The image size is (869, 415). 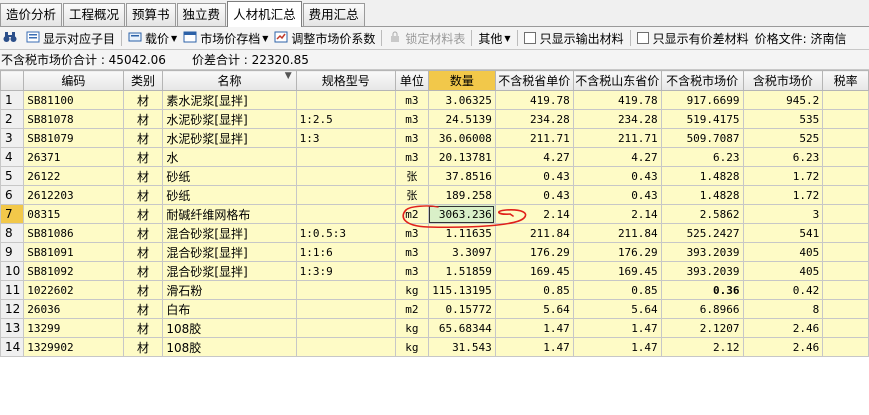 I want to click on spec-cell: 1:3, so click(x=345, y=138).